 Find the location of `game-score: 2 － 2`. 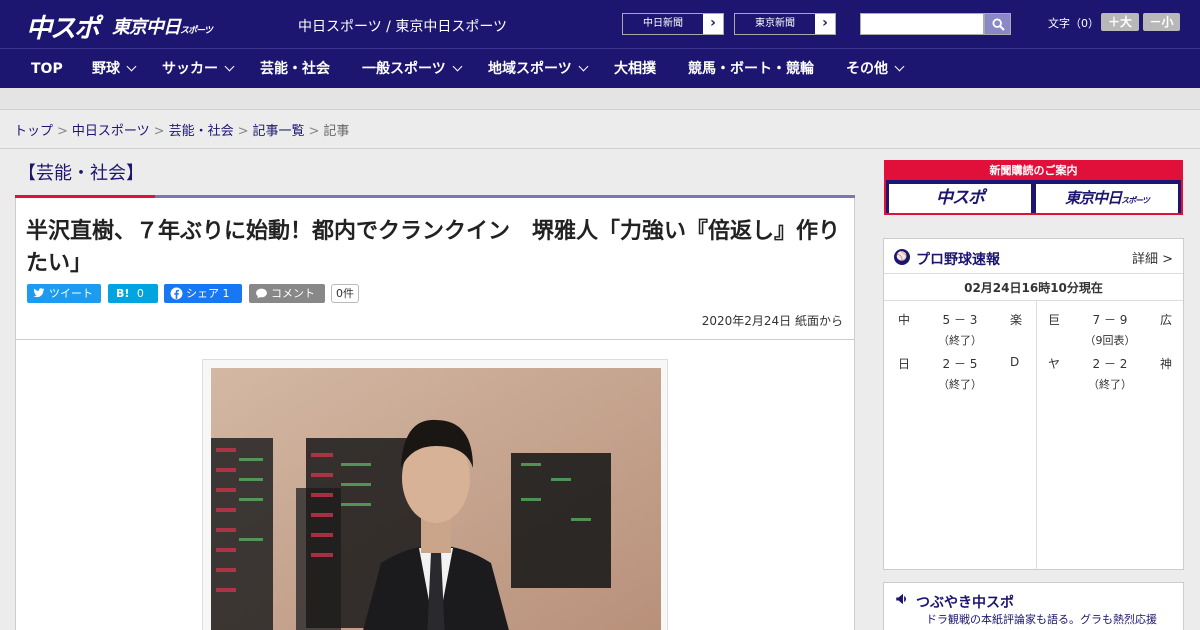

game-score: 2 － 2 is located at coordinates (1110, 363).